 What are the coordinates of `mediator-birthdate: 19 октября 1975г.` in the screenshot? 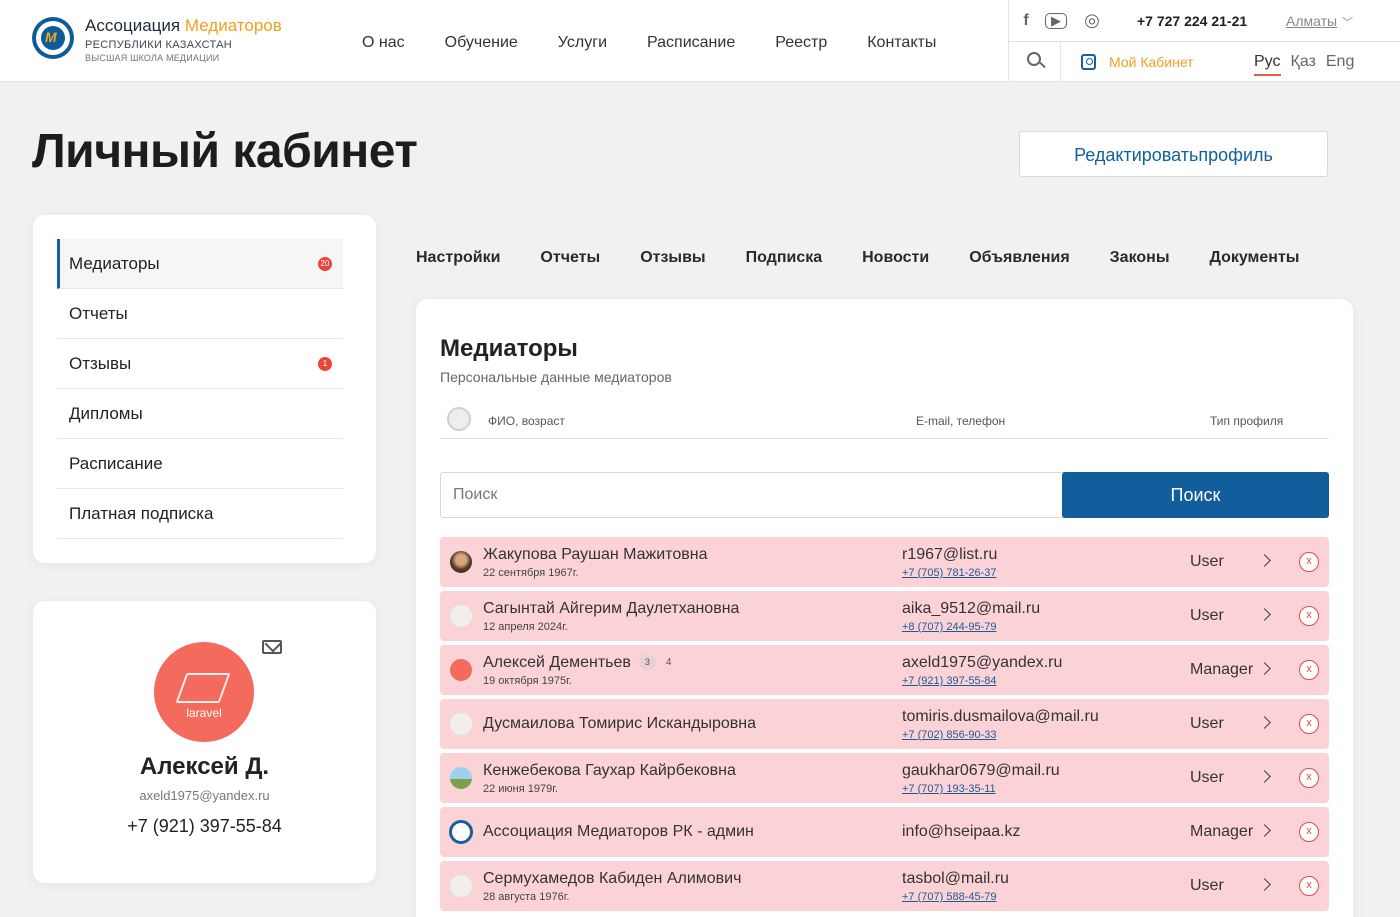 It's located at (527, 681).